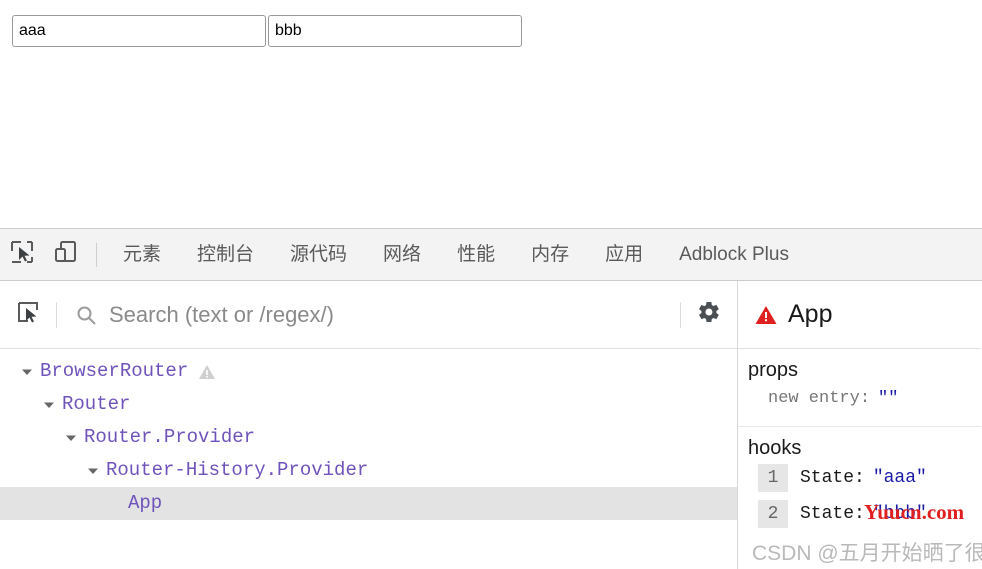 This screenshot has height=569, width=982. What do you see at coordinates (56, 314) in the screenshot?
I see `searchbar-divider` at bounding box center [56, 314].